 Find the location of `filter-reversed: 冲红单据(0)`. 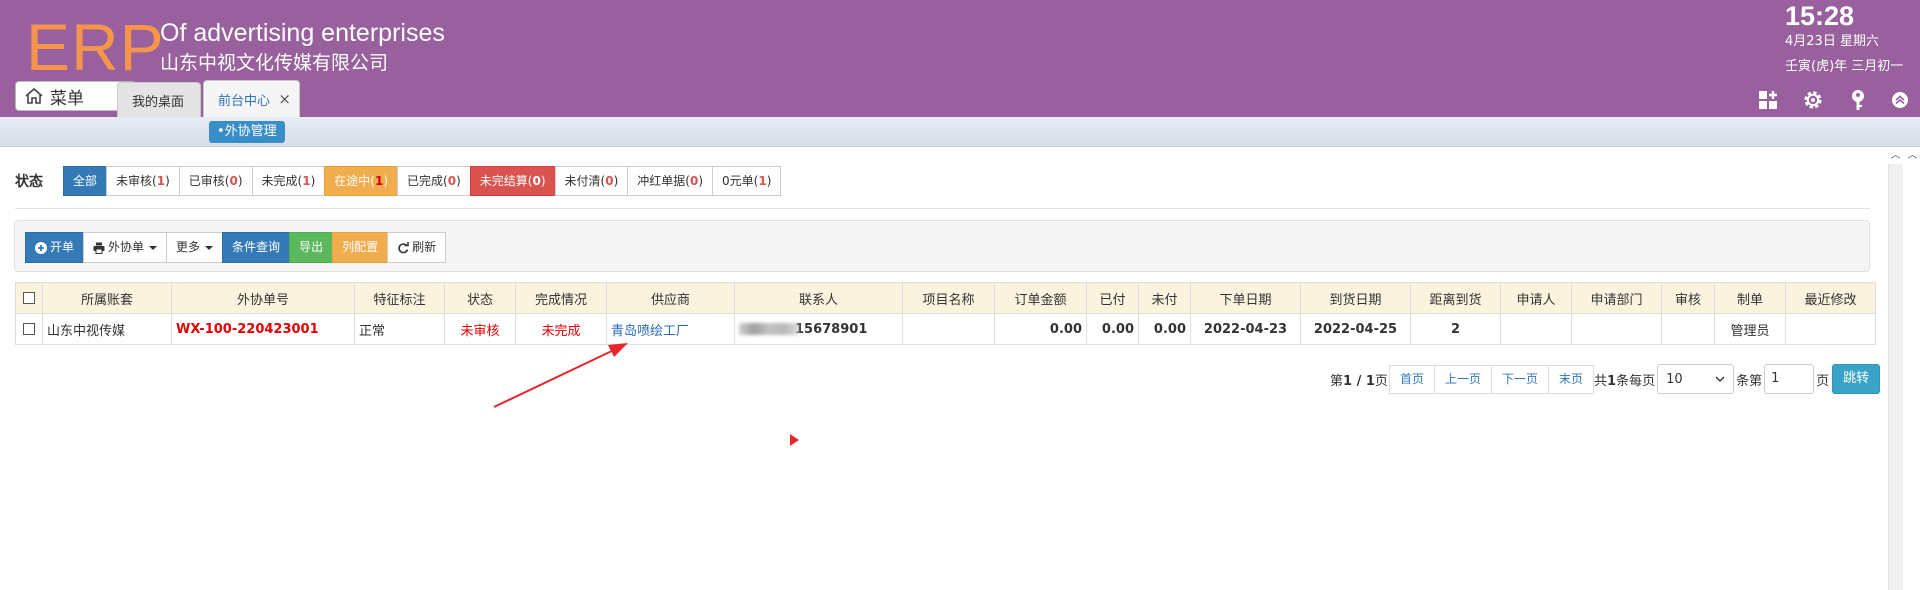

filter-reversed: 冲红单据(0) is located at coordinates (670, 181).